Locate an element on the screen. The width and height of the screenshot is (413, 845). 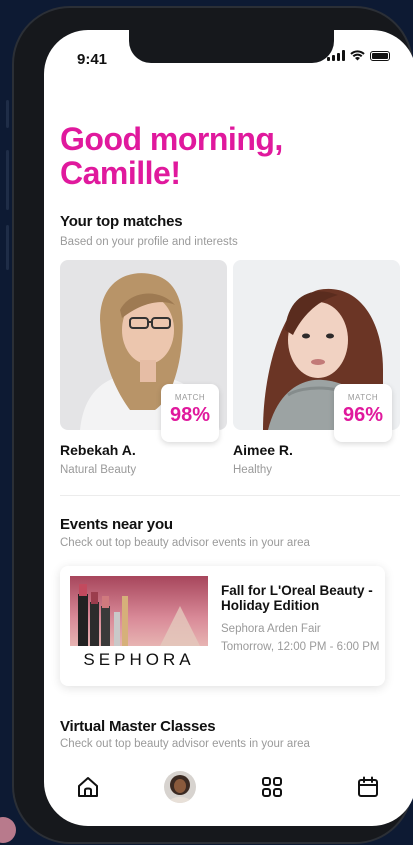
assistive-touch-dot is located at coordinates (8, 830).